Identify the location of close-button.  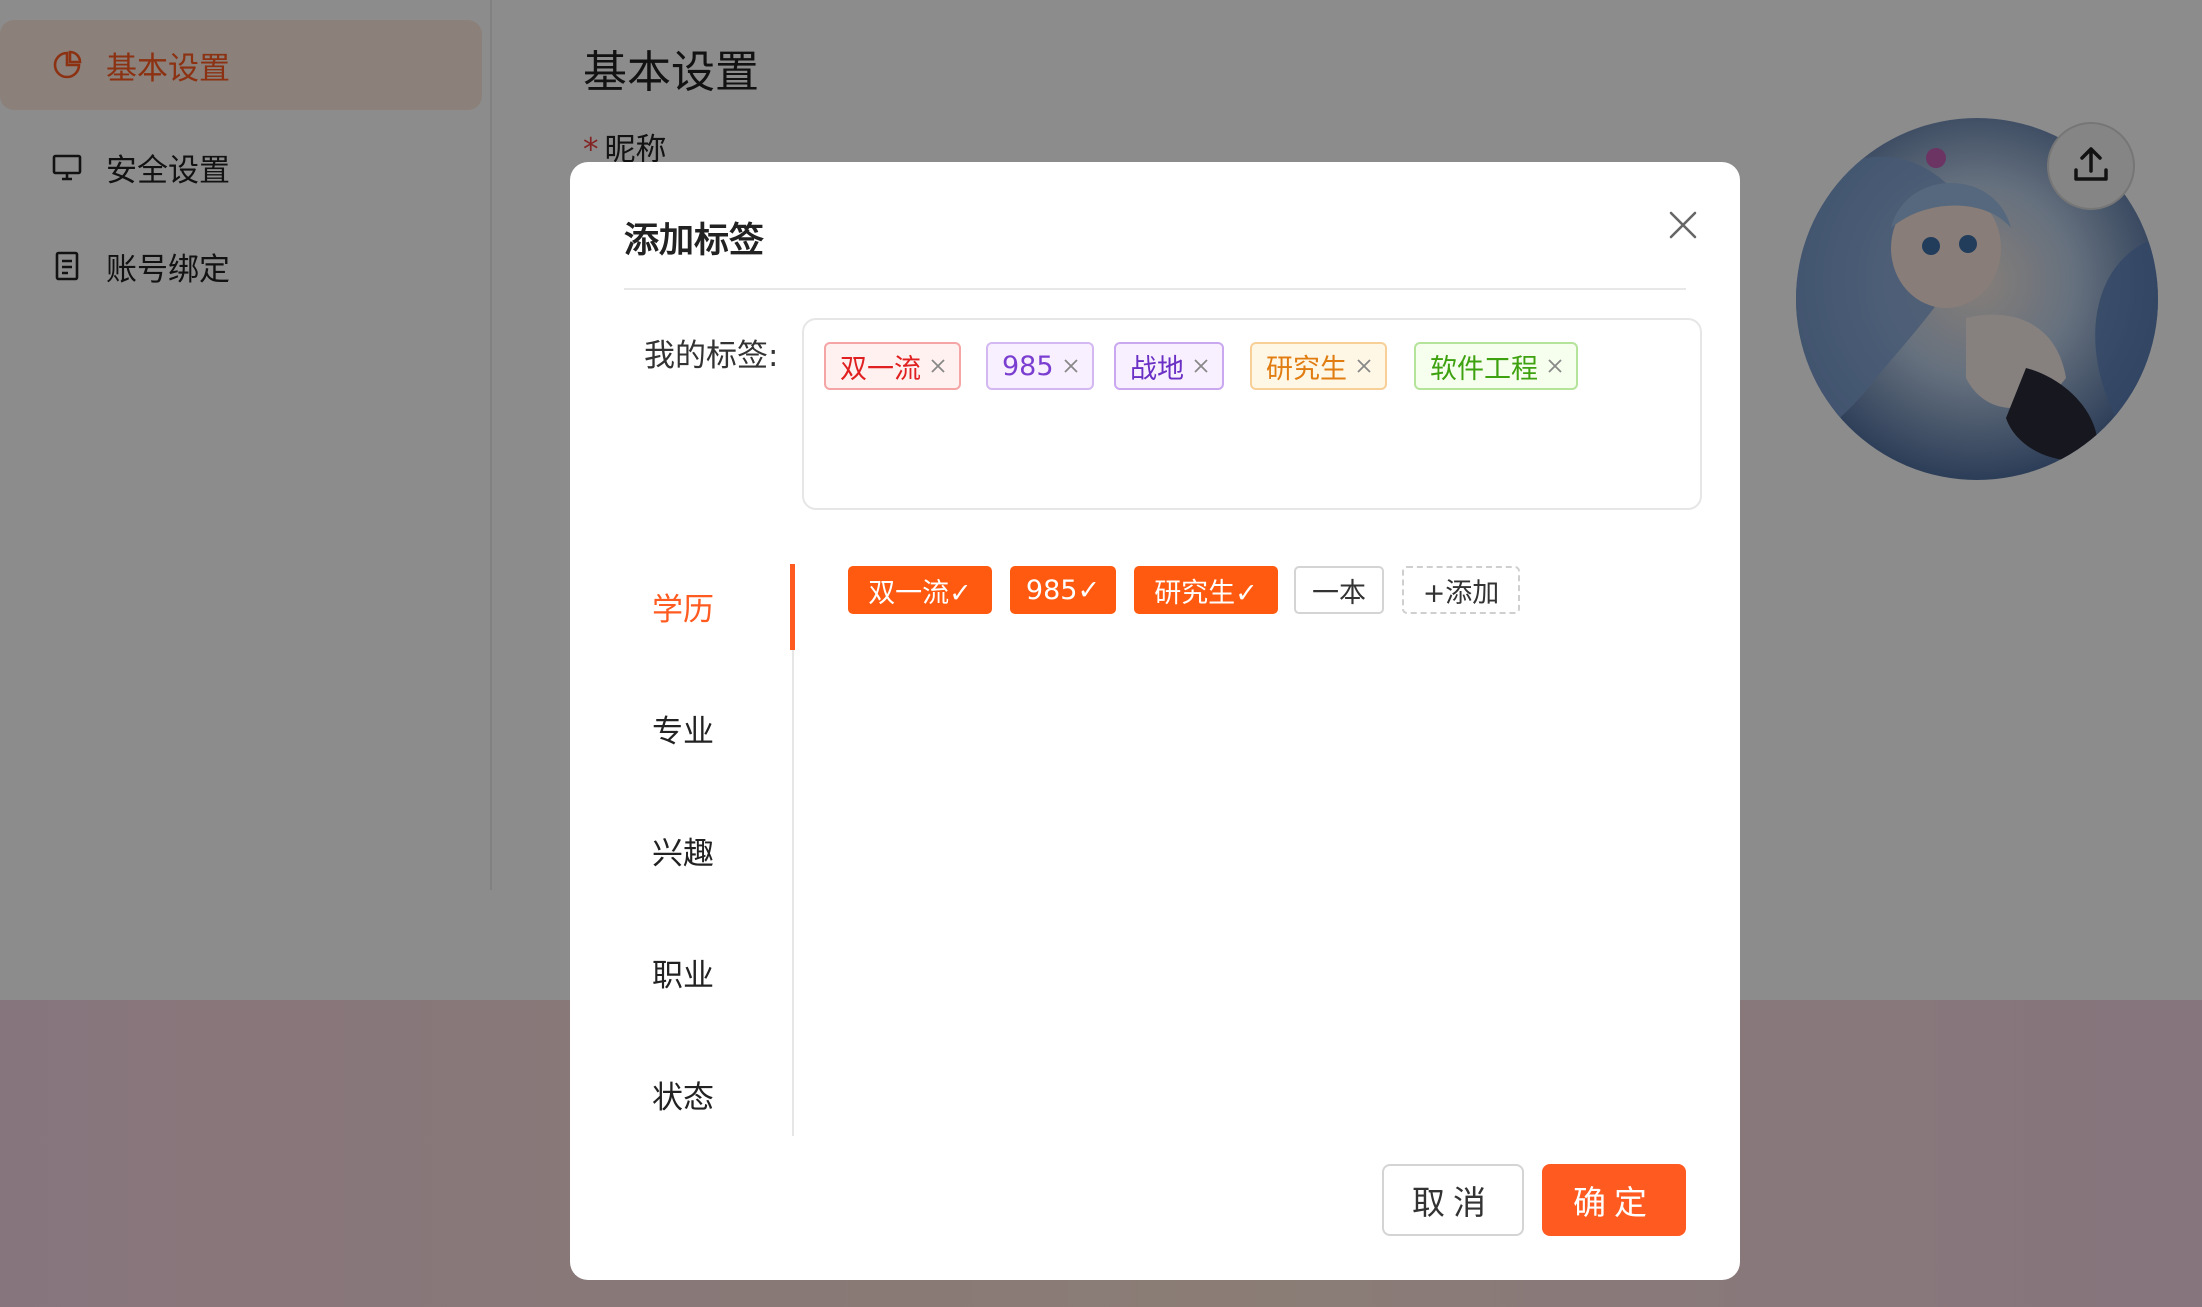
(1683, 227).